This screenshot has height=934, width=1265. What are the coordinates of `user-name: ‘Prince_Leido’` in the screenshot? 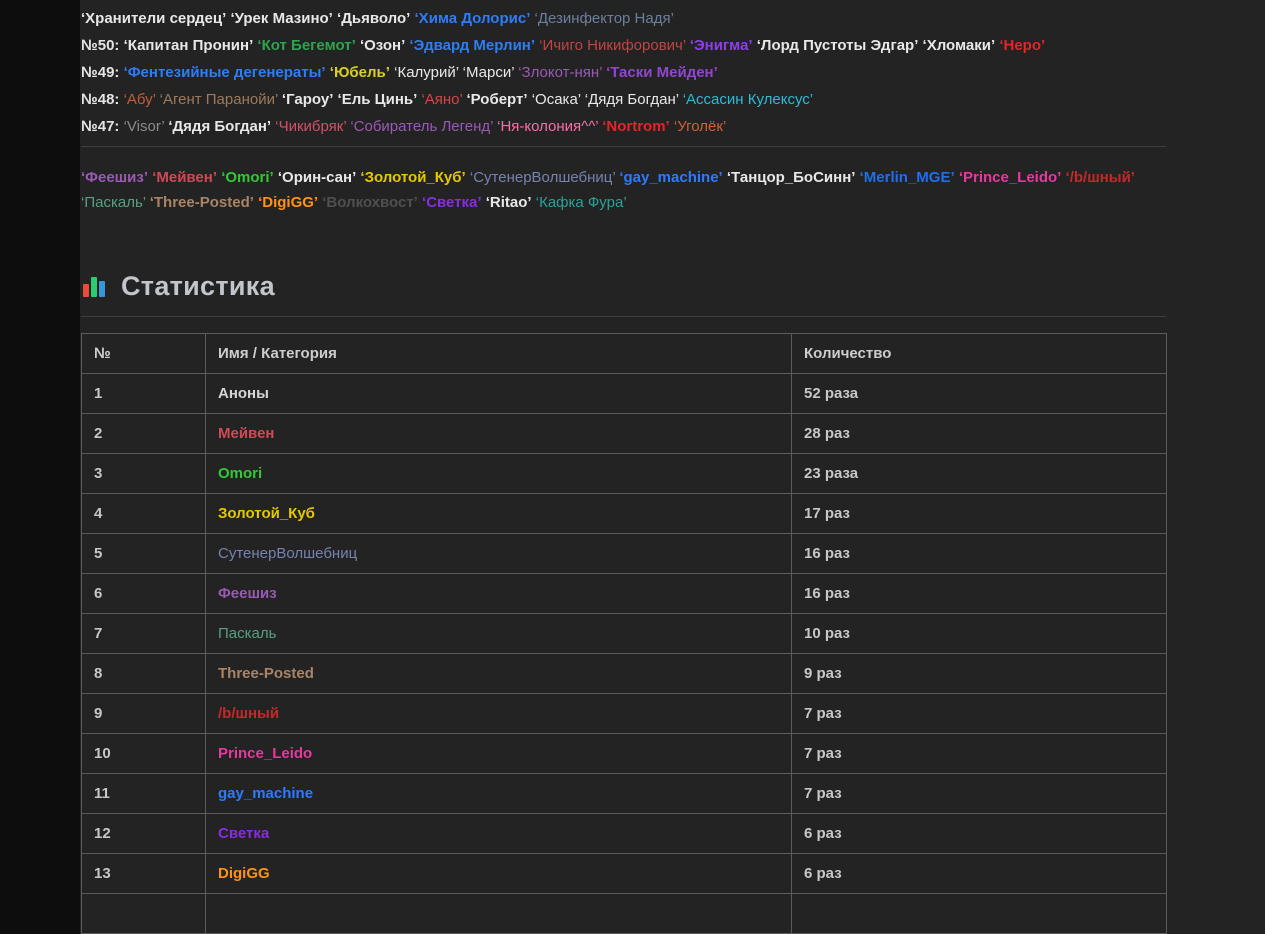 It's located at (1010, 177).